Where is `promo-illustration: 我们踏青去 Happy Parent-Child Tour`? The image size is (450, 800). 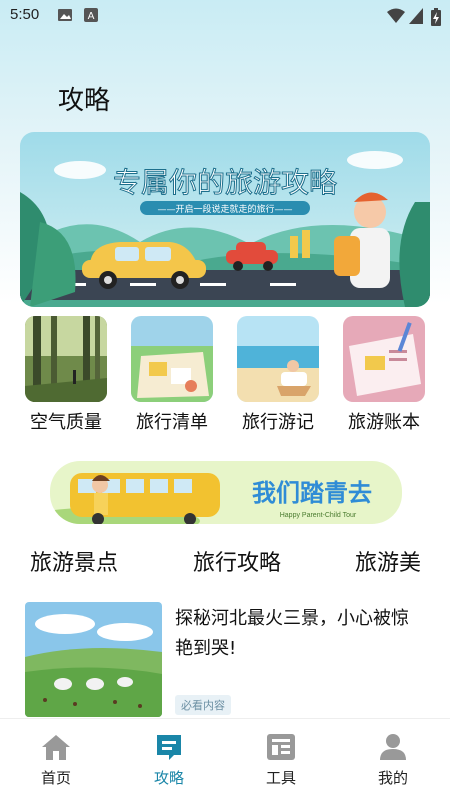 promo-illustration: 我们踏青去 Happy Parent-Child Tour is located at coordinates (226, 492).